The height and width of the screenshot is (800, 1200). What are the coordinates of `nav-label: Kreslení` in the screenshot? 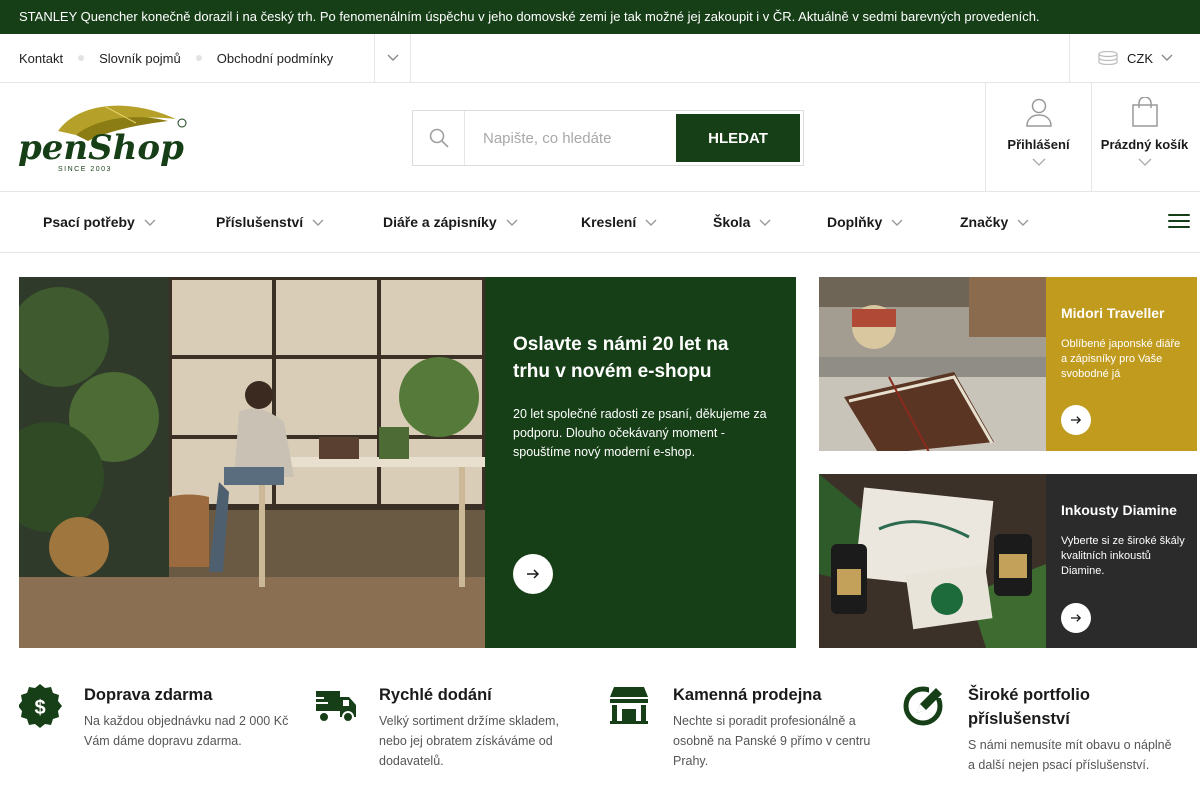 It's located at (609, 222).